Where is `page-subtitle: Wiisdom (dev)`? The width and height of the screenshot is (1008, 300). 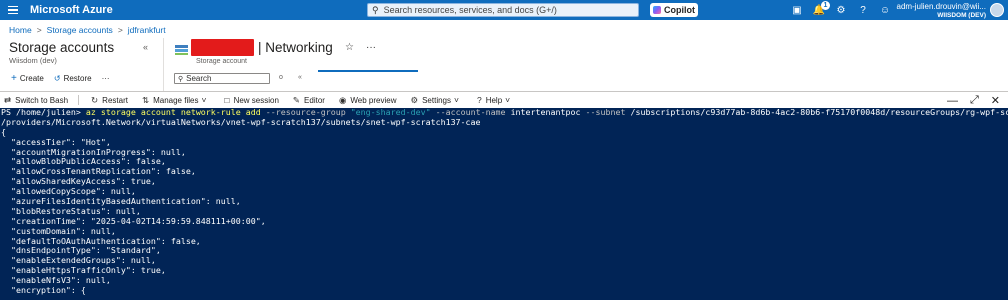
page-subtitle: Wiisdom (dev) is located at coordinates (33, 60).